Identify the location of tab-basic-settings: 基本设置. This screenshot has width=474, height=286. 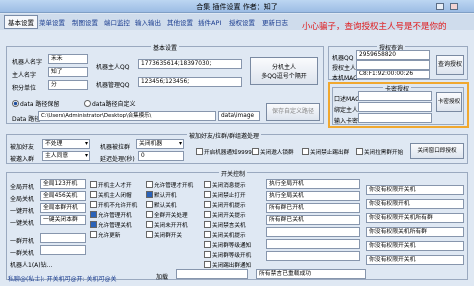
(21, 22).